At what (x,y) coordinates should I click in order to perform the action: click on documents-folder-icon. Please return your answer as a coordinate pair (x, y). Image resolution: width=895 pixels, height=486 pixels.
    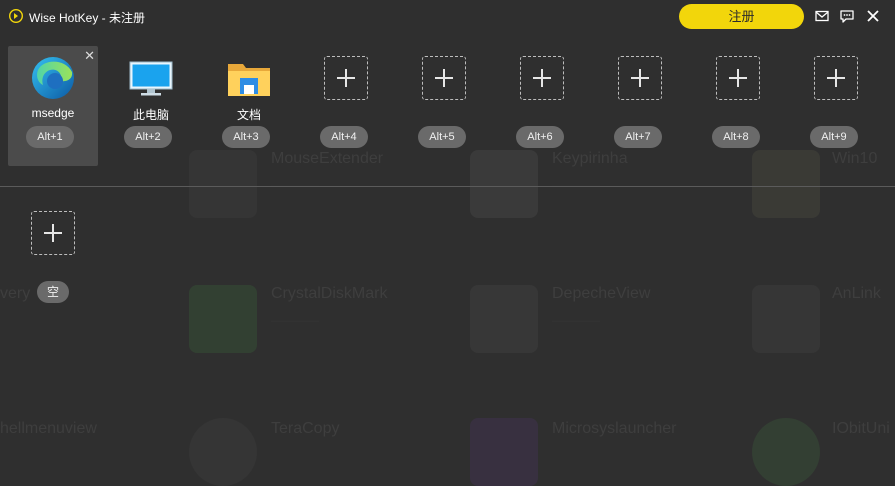
    Looking at the image, I should click on (249, 80).